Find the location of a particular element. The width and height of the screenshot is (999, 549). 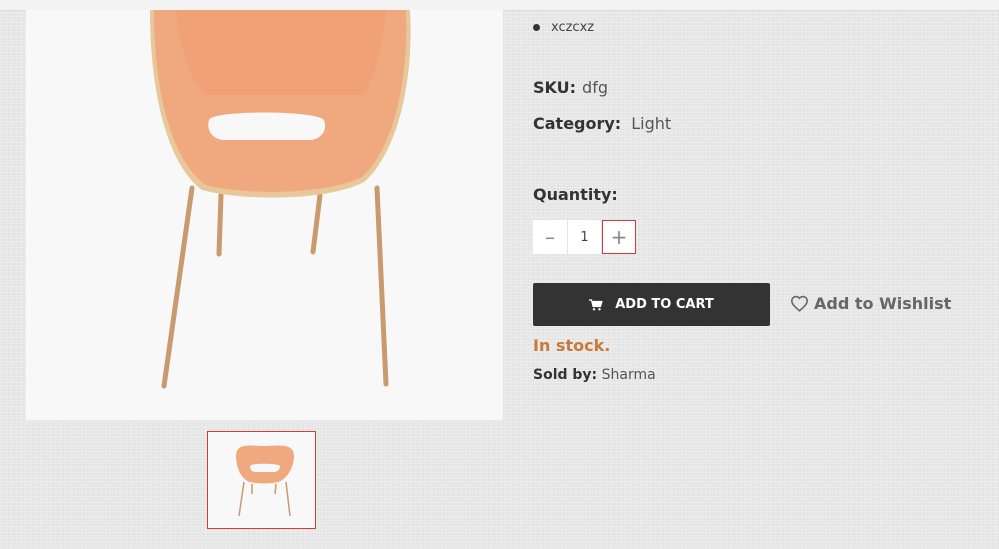

sku-label: SKU: is located at coordinates (555, 87).